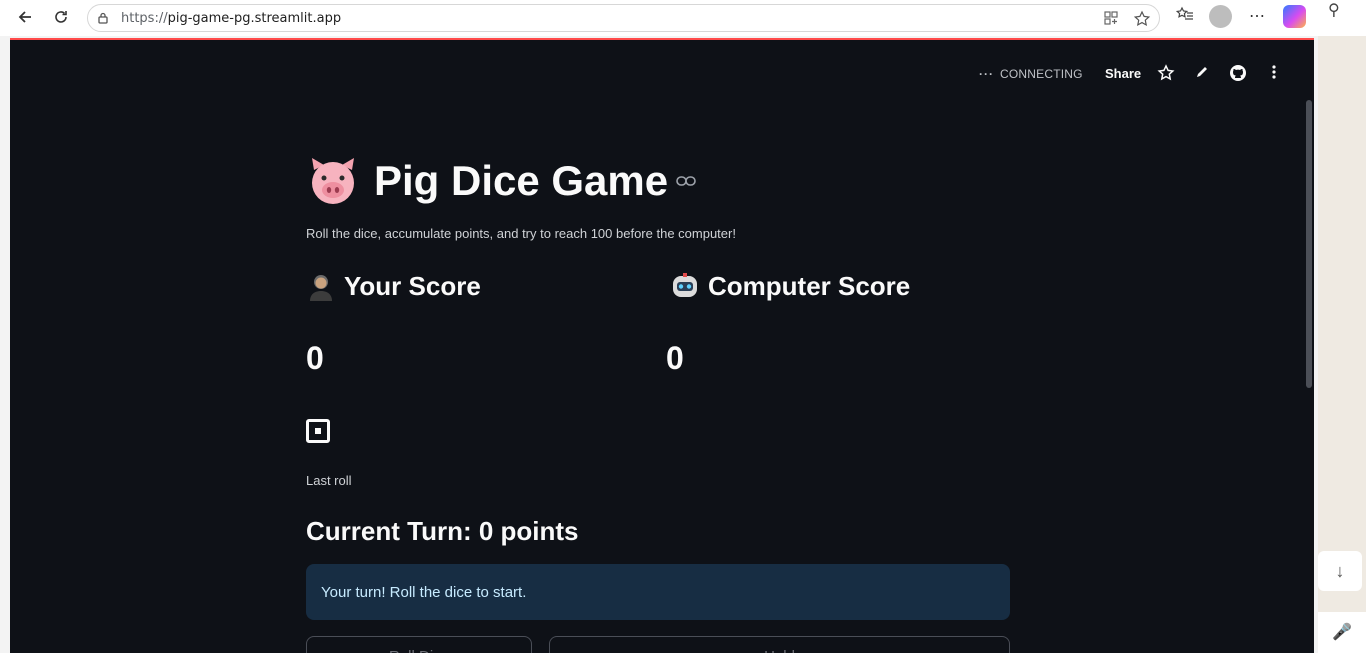 This screenshot has height=653, width=1366. I want to click on favorites-icon, so click(1185, 17).